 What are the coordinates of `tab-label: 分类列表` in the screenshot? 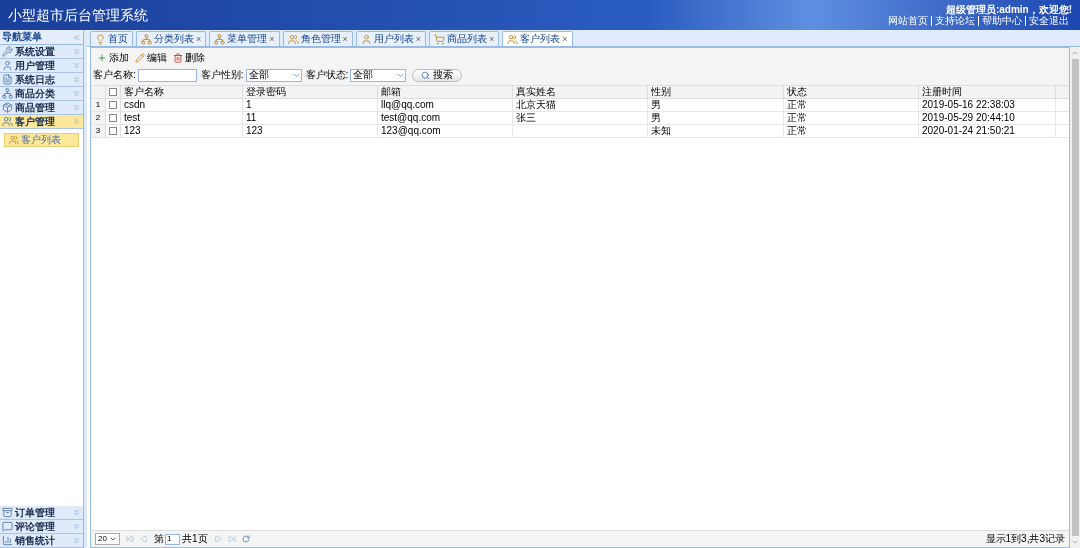 It's located at (174, 39).